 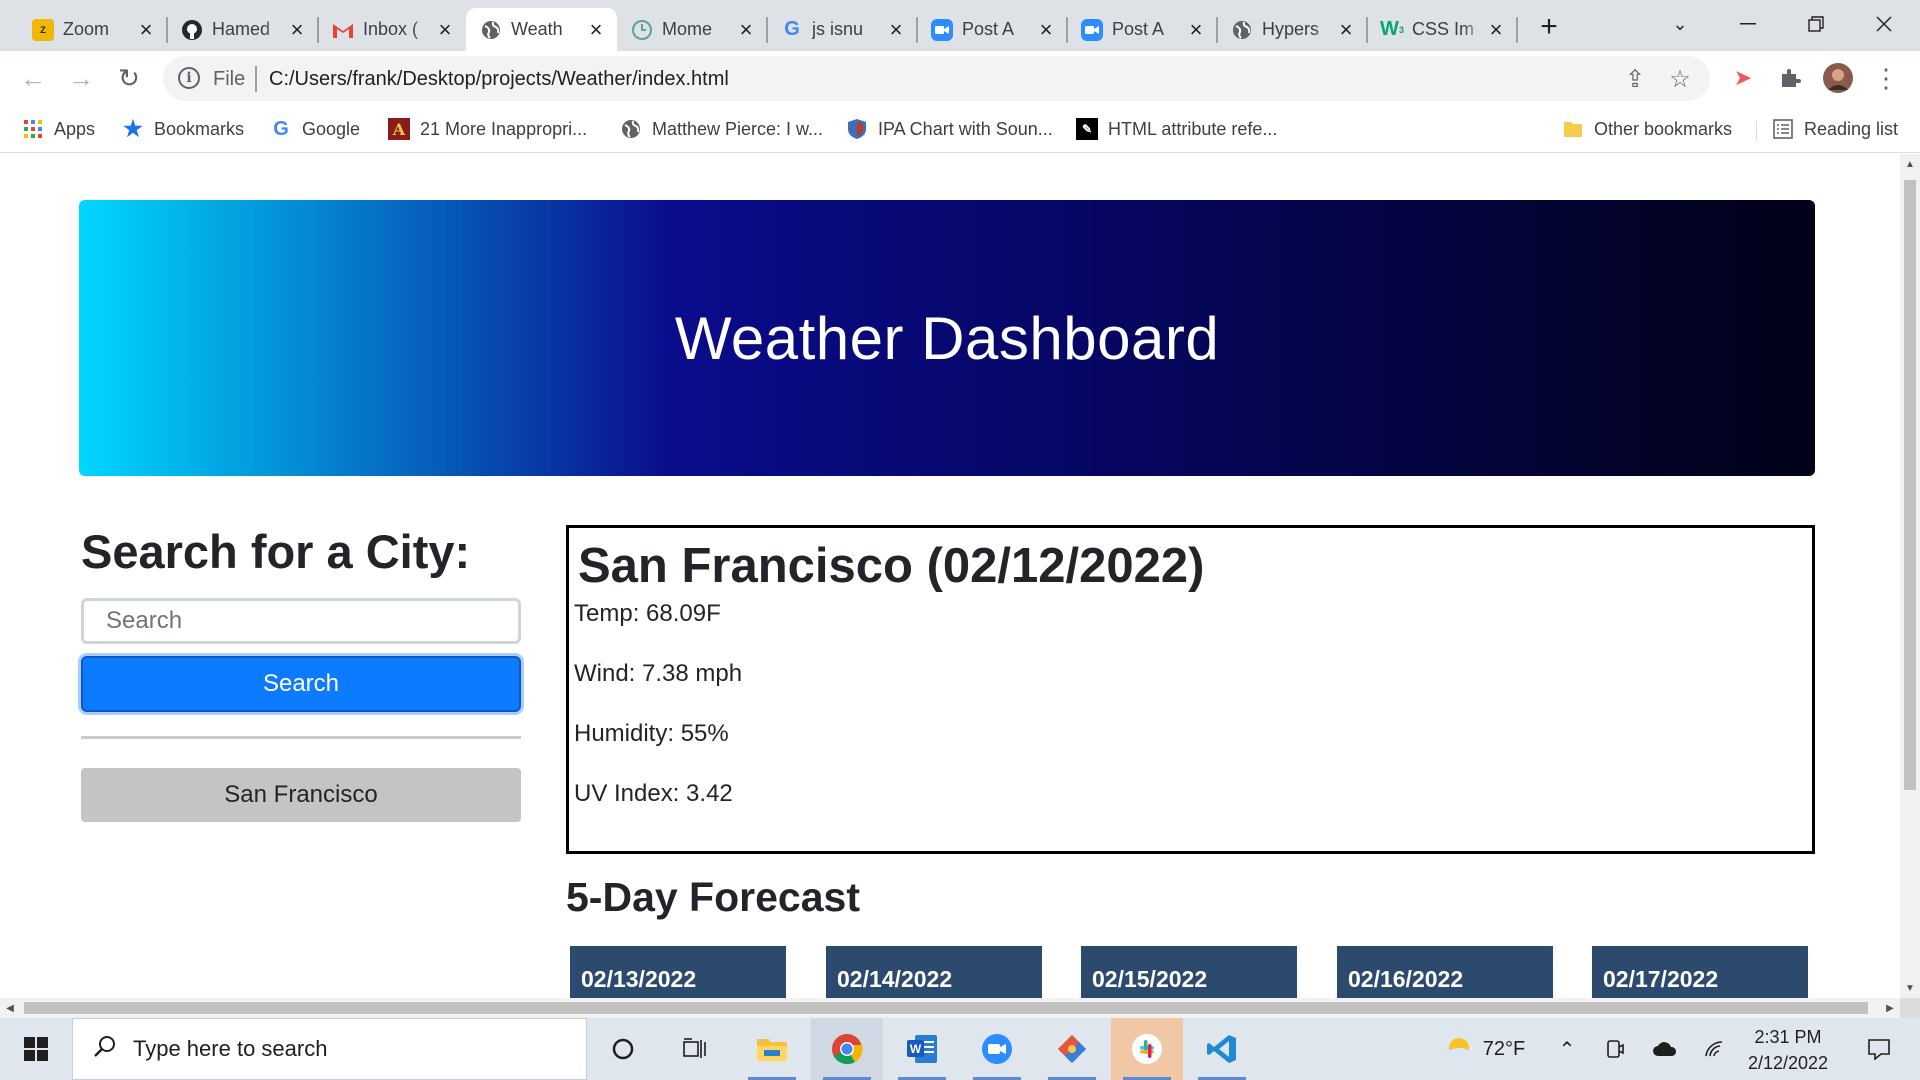 I want to click on cortana-circle-icon, so click(x=623, y=1049).